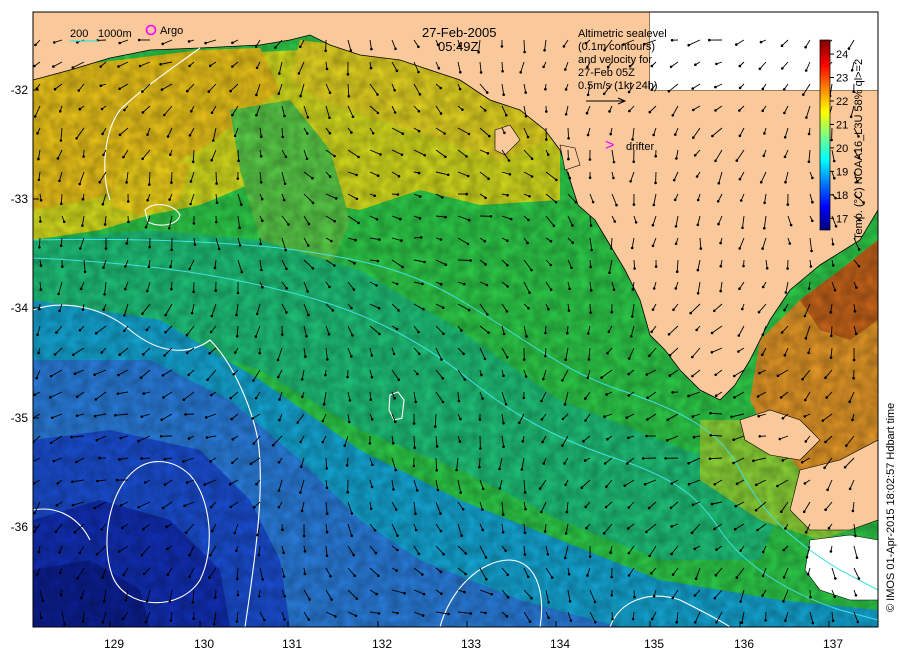 Image resolution: width=900 pixels, height=660 pixels. What do you see at coordinates (115, 34) in the screenshot?
I see `isobath-1000-label: 1000m` at bounding box center [115, 34].